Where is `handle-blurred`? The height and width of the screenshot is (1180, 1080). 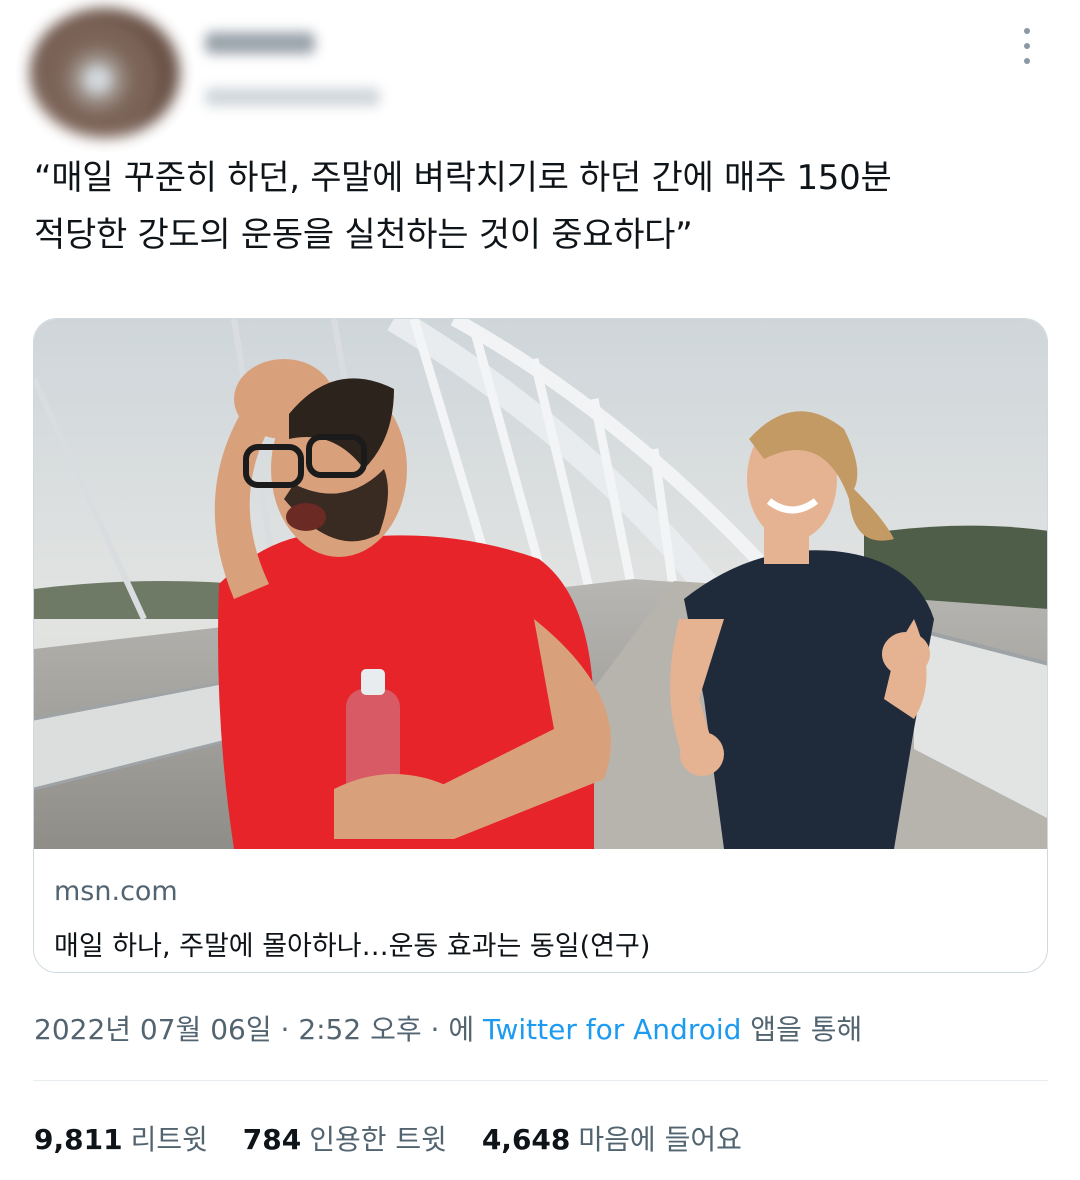 handle-blurred is located at coordinates (292, 97).